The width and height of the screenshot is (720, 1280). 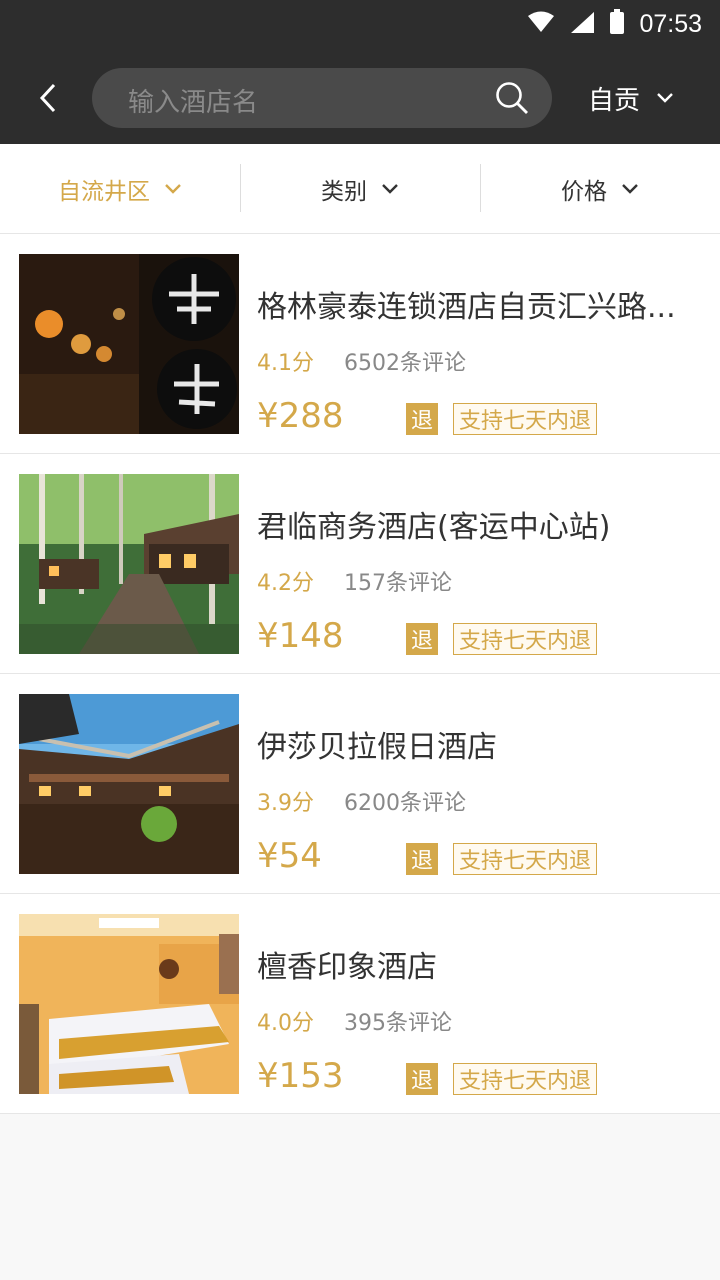 What do you see at coordinates (285, 1023) in the screenshot?
I see `hotel-score: 4.0分` at bounding box center [285, 1023].